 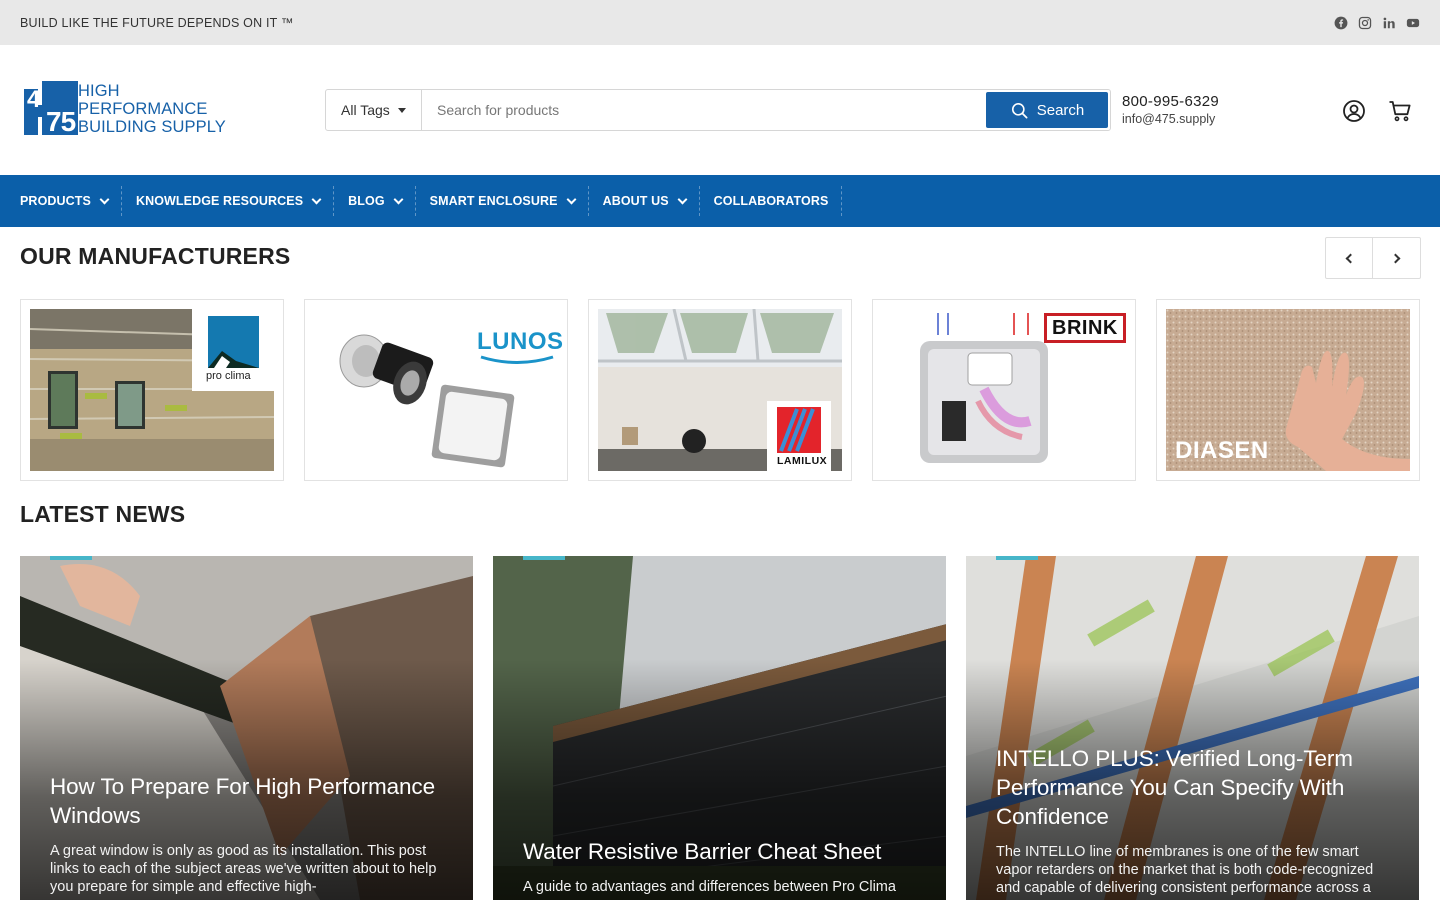 What do you see at coordinates (55, 201) in the screenshot?
I see `nav-item-label: PRODUCTS` at bounding box center [55, 201].